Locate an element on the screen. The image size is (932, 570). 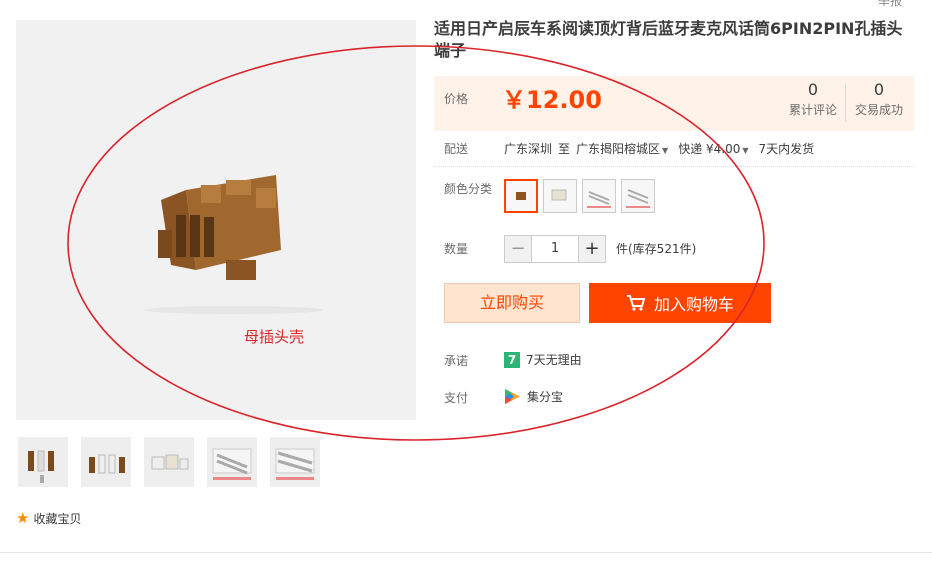
seven-day-icon: 7 is located at coordinates (512, 359).